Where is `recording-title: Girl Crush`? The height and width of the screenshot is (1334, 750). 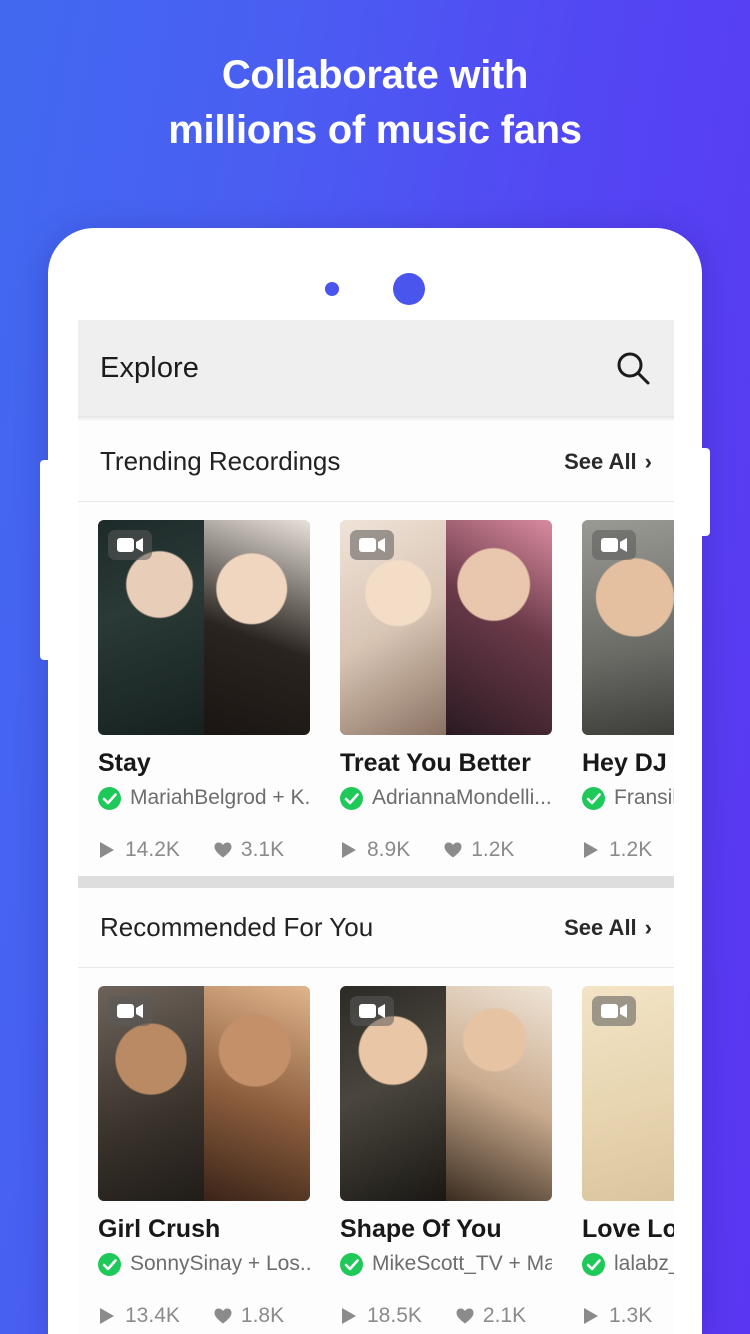 recording-title: Girl Crush is located at coordinates (159, 1229).